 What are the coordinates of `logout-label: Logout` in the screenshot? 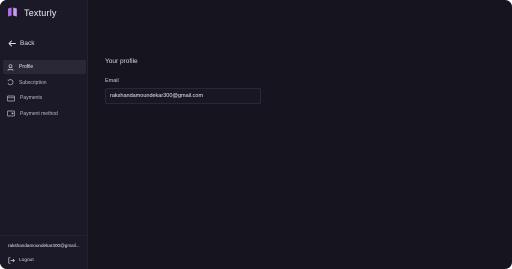 It's located at (26, 260).